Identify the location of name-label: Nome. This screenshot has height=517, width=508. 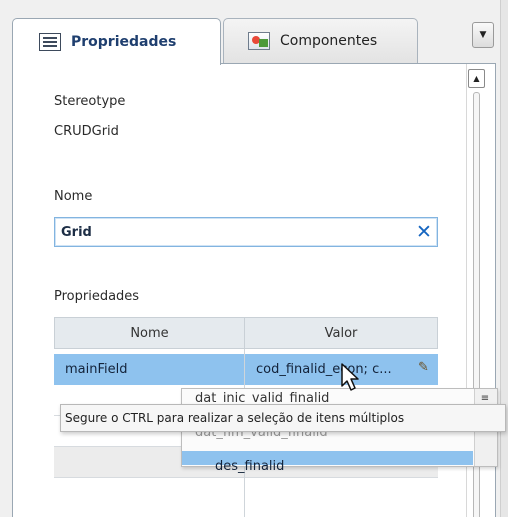
(73, 196).